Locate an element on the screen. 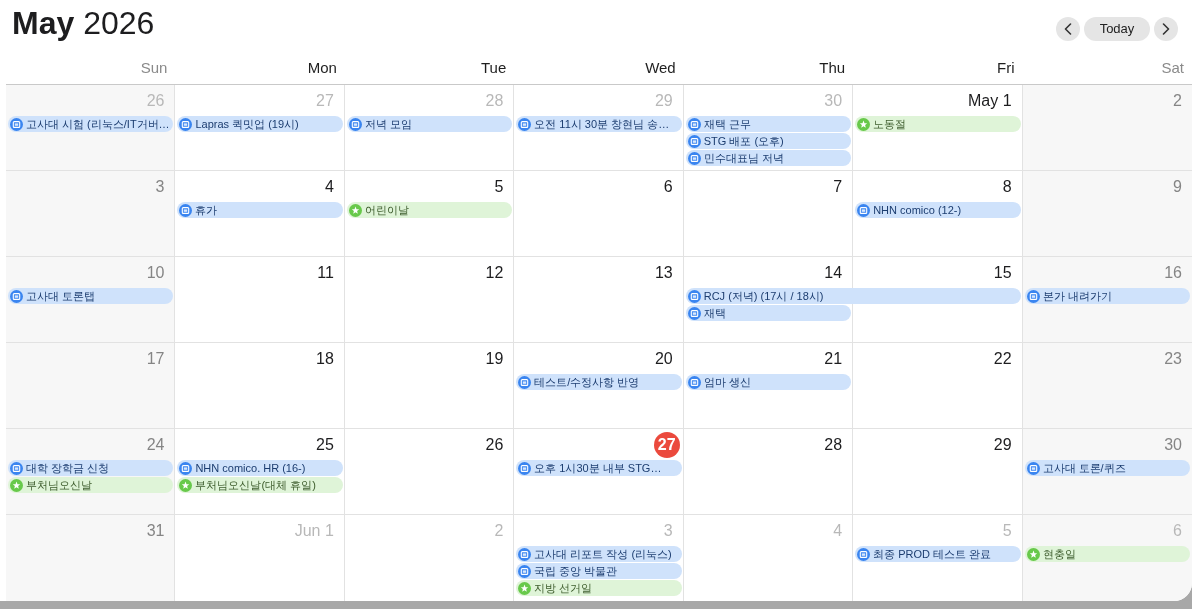 This screenshot has height=609, width=1192. day-cell: 31 is located at coordinates (91, 558).